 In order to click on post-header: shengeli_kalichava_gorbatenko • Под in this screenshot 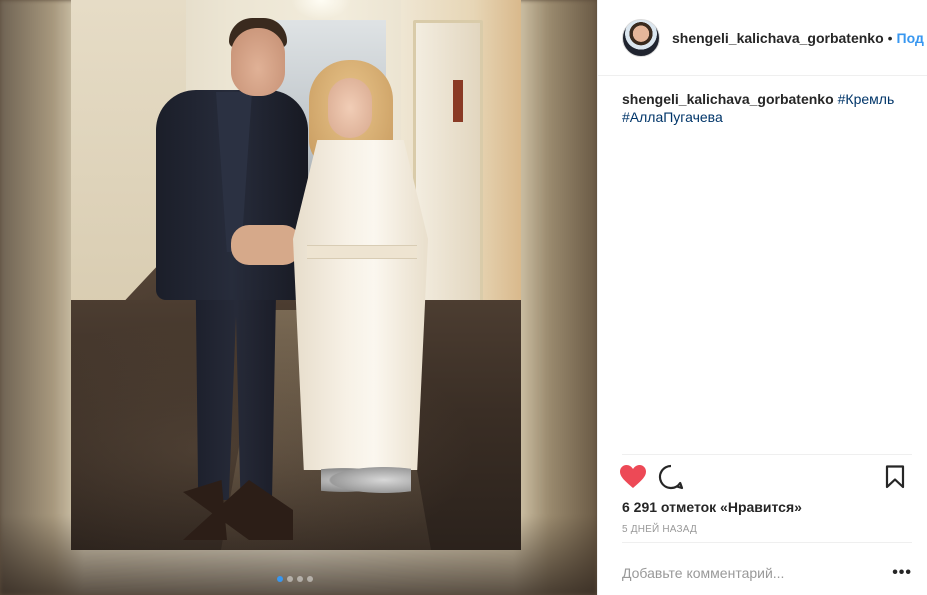, I will do `click(762, 38)`.